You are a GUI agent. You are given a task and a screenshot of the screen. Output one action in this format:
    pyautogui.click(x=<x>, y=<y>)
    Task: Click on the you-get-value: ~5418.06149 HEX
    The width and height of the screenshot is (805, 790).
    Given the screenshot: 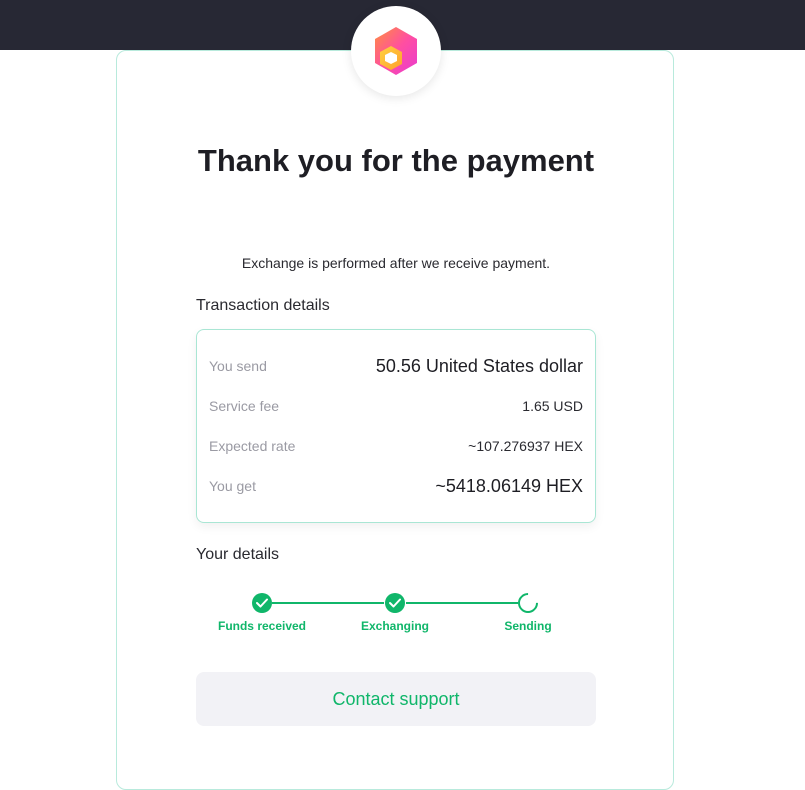 What is the action you would take?
    pyautogui.click(x=509, y=485)
    